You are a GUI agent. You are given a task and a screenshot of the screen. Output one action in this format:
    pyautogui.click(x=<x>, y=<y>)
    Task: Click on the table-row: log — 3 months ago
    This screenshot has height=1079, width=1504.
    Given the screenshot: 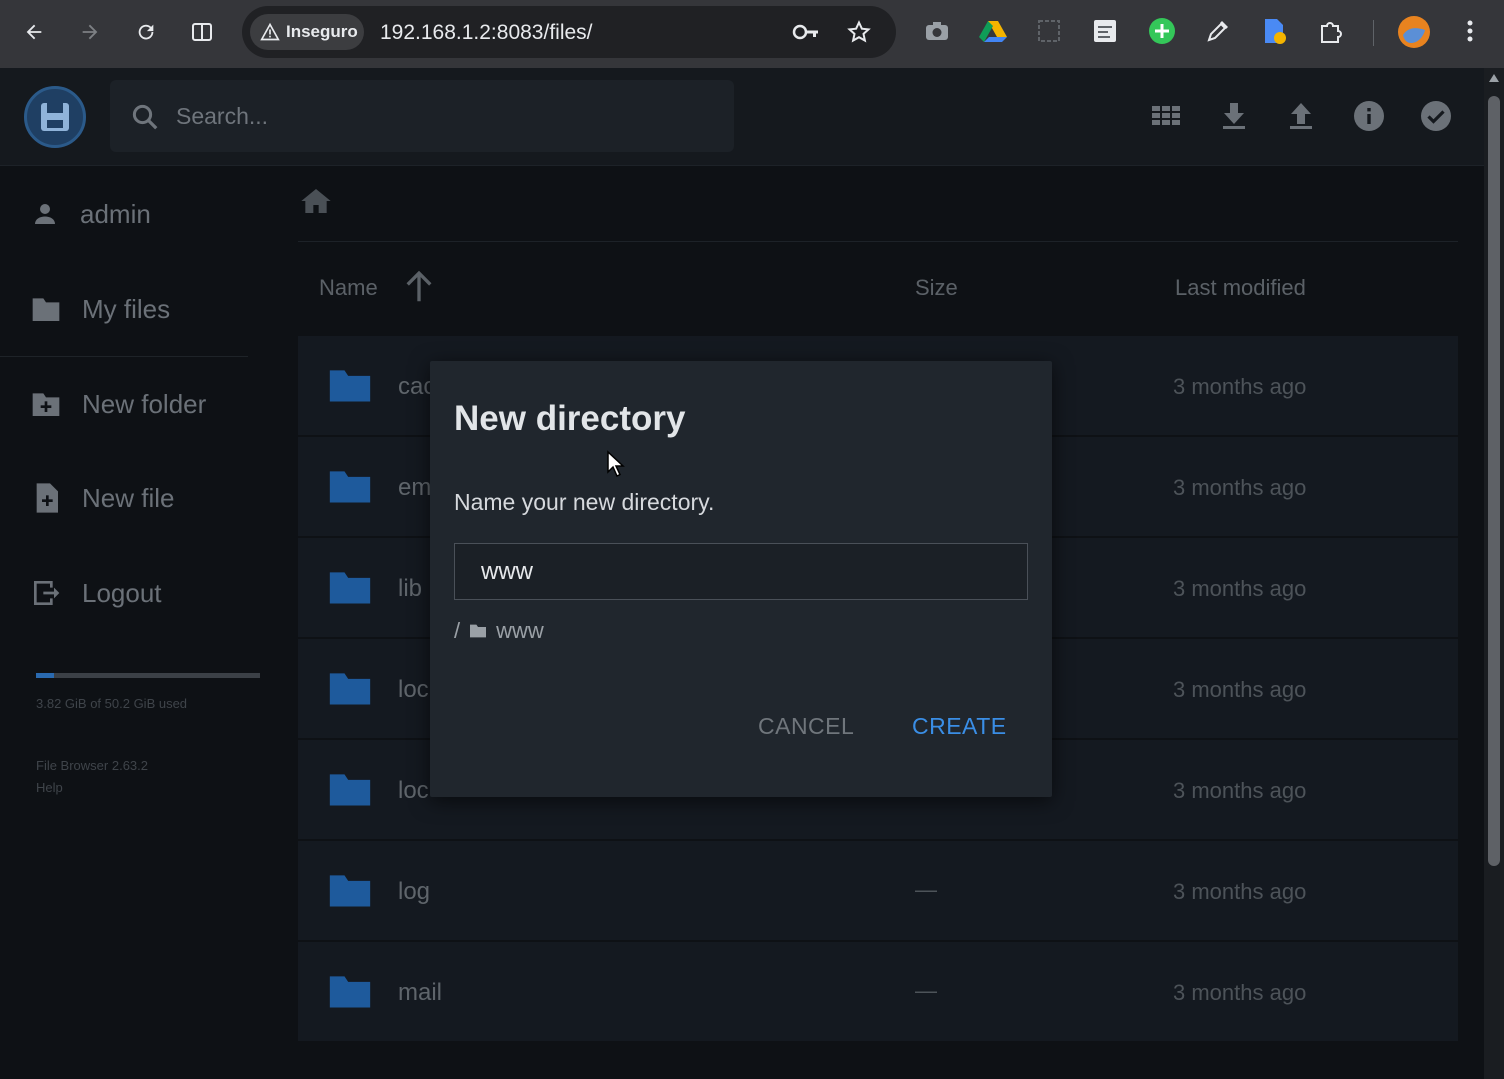 What is the action you would take?
    pyautogui.click(x=878, y=891)
    